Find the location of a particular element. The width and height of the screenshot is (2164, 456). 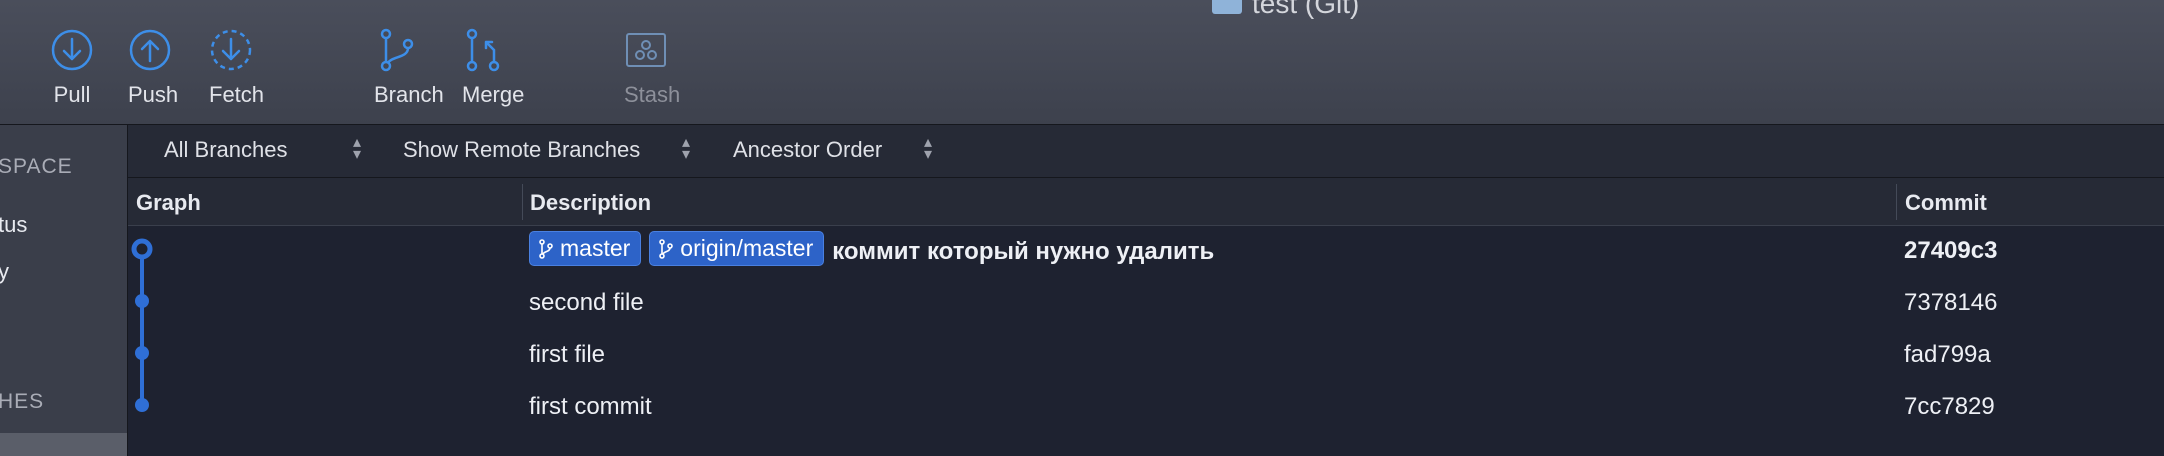

sidebar-item-history: y is located at coordinates (4, 272).